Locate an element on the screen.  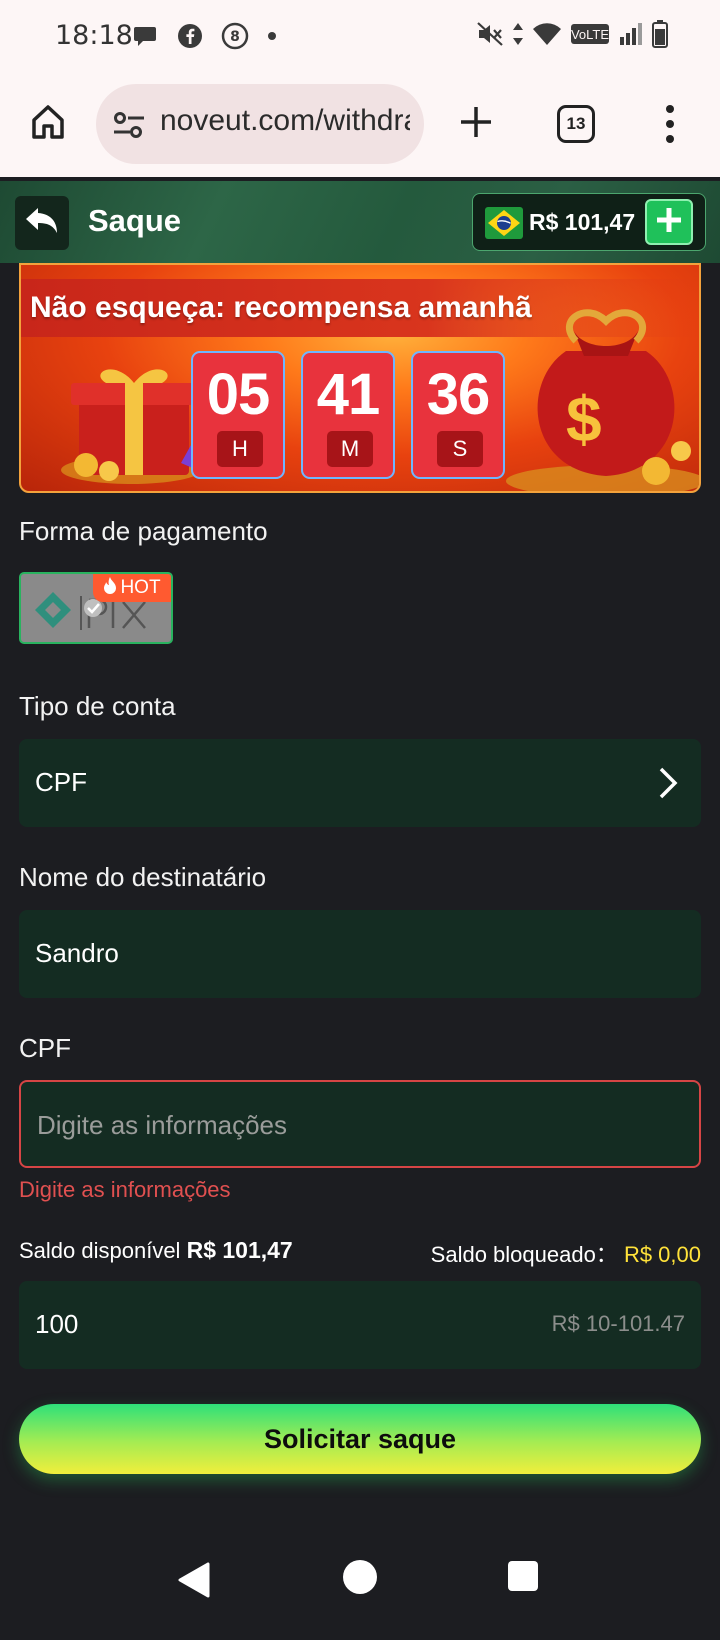
banner-title: Não esqueça: recompensa amanhã is located at coordinates (281, 307).